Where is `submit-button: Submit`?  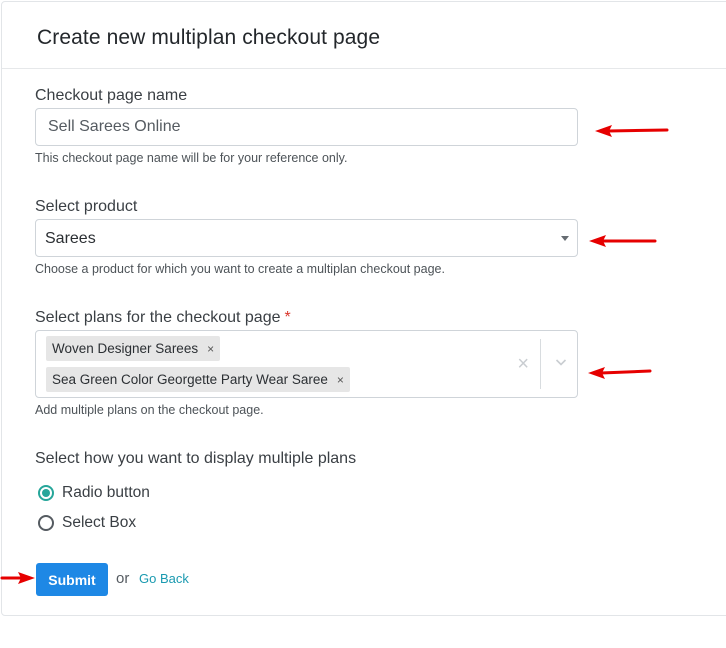 submit-button: Submit is located at coordinates (72, 579).